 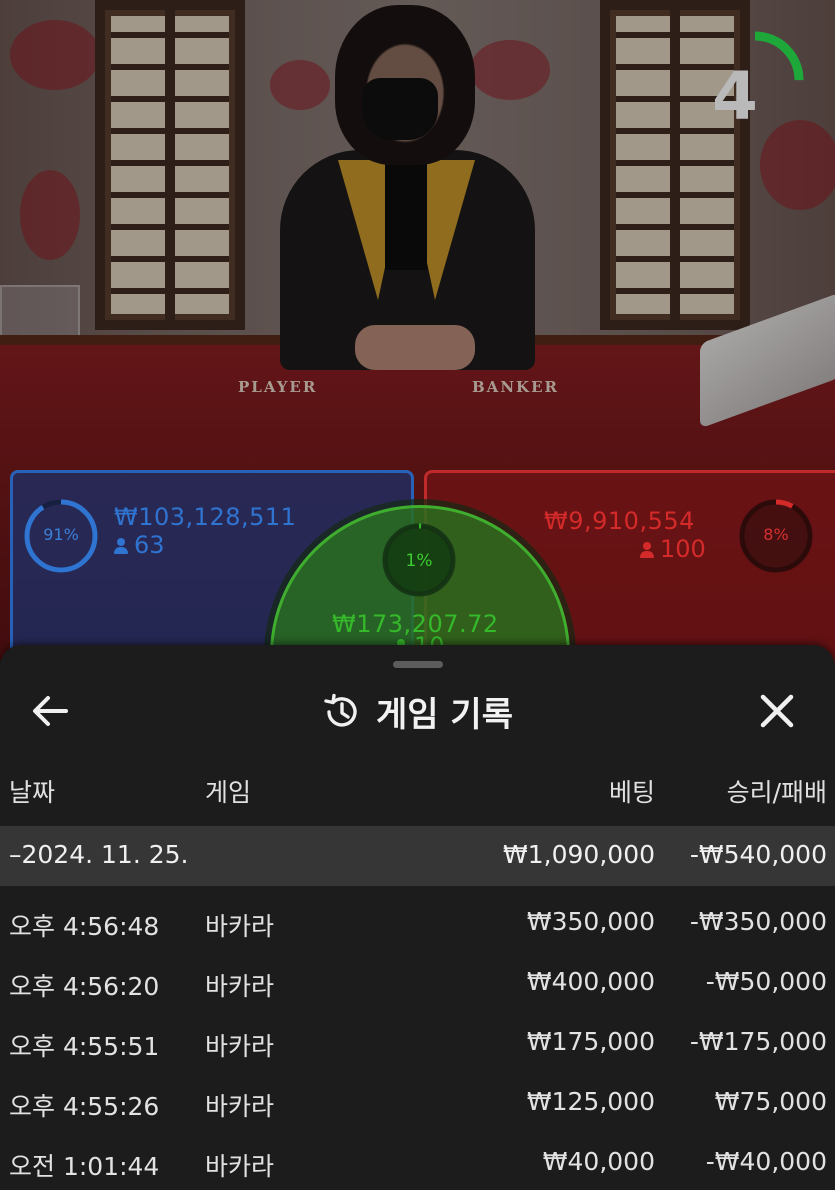 I want to click on row-result: -₩50,000, so click(x=766, y=981).